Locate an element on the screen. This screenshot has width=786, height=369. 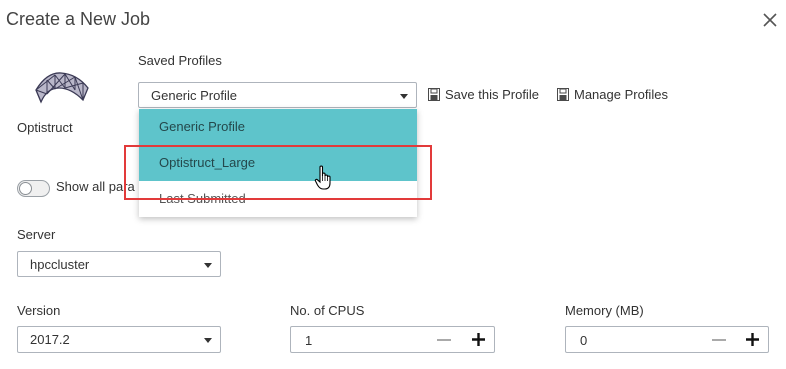
saved-profiles-label: Saved Profiles is located at coordinates (180, 60).